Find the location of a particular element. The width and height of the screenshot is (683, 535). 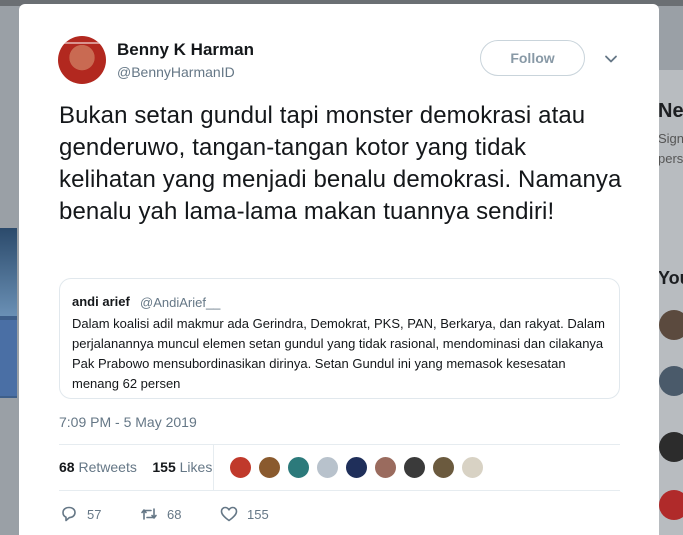

retweets-stat: 68 Retweets is located at coordinates (98, 467).